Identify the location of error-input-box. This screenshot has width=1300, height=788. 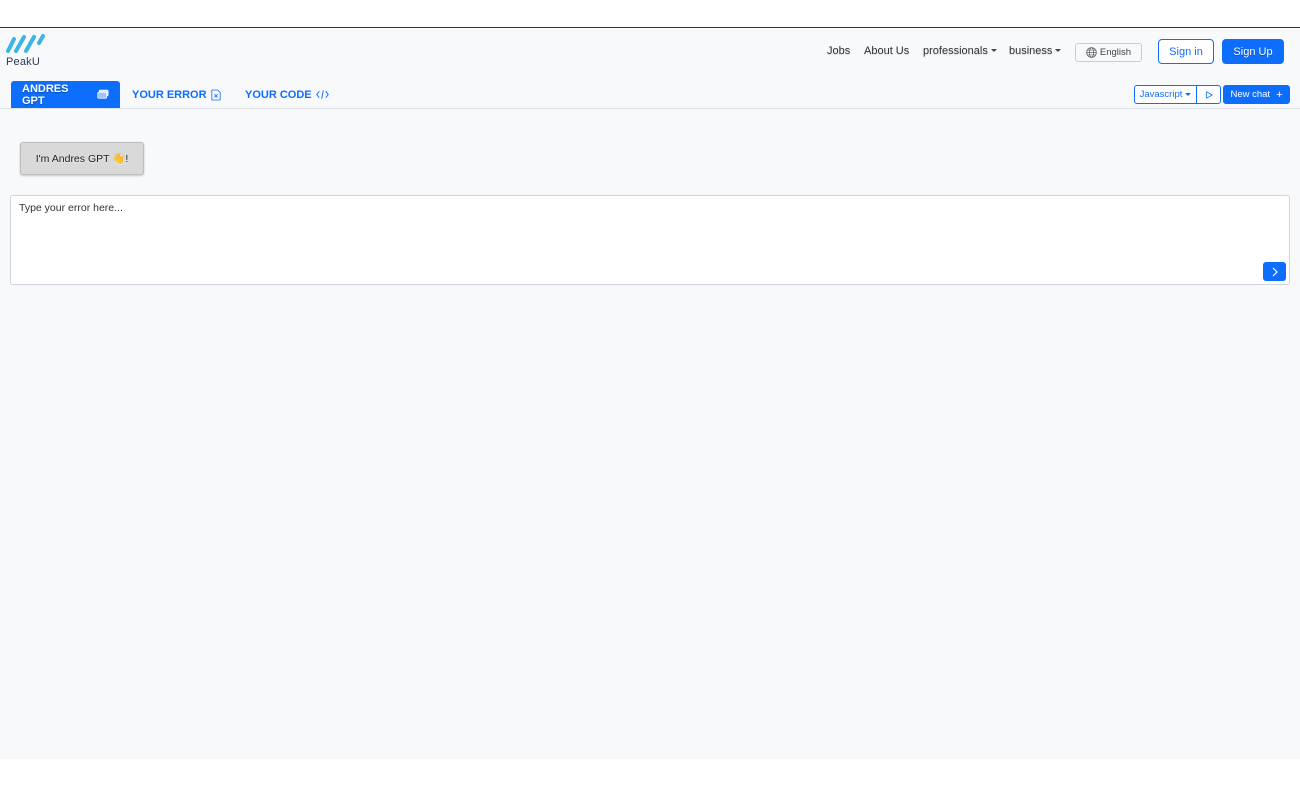
(650, 240).